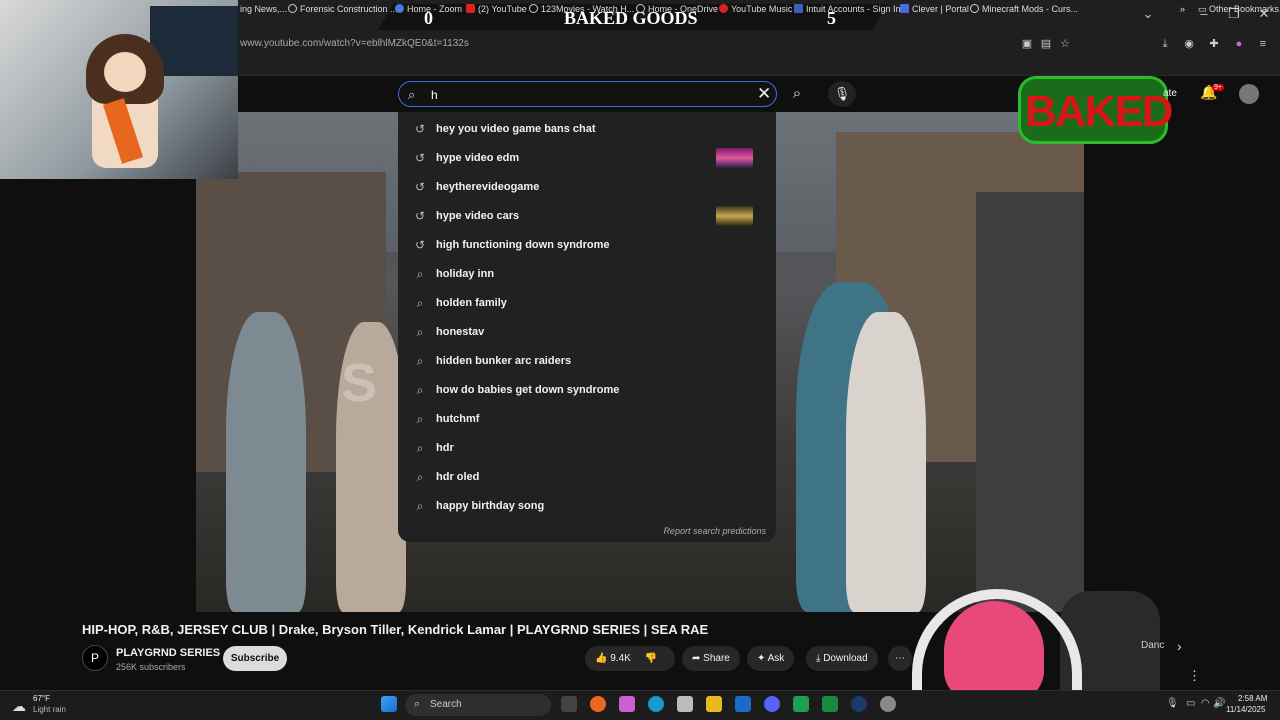  I want to click on more-button: ⋯, so click(900, 658).